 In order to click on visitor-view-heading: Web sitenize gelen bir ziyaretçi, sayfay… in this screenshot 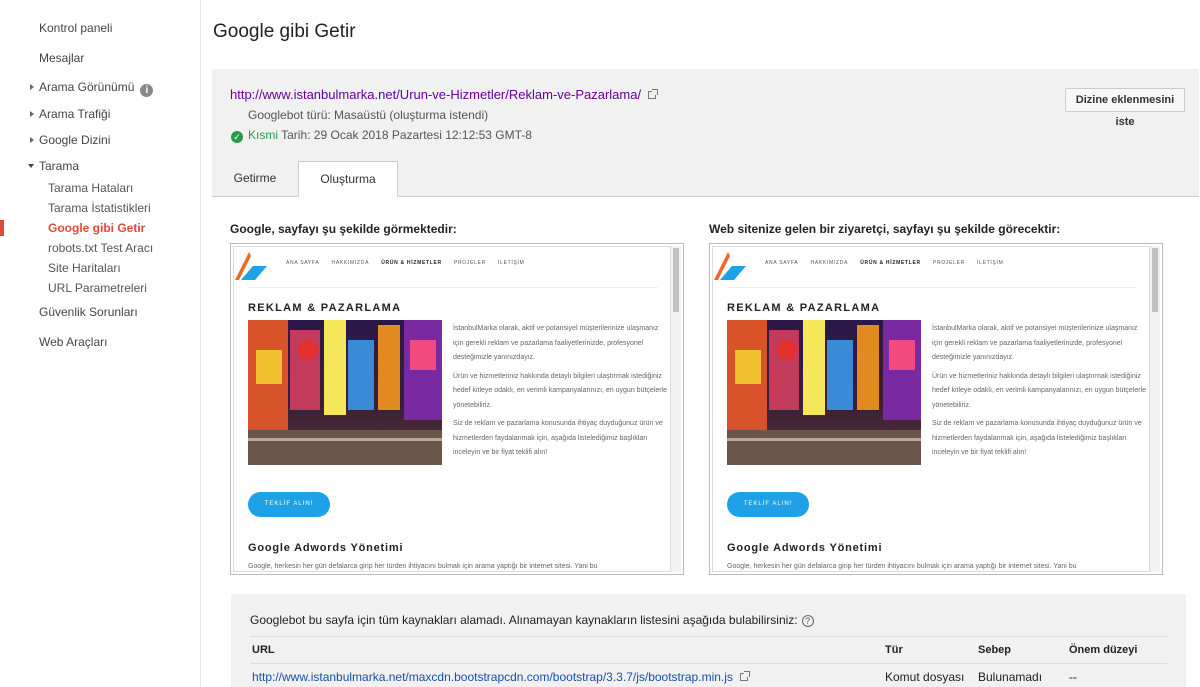, I will do `click(885, 229)`.